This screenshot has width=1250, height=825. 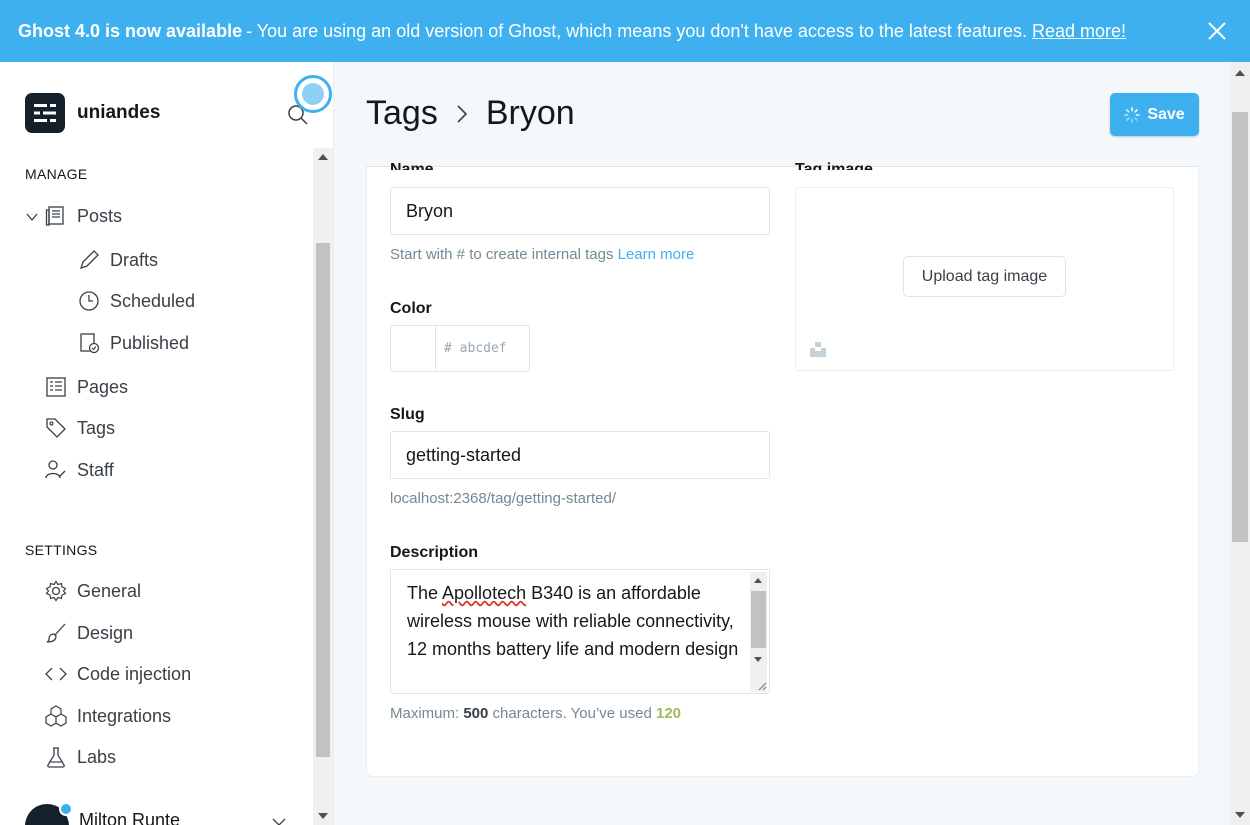 What do you see at coordinates (1132, 114) in the screenshot?
I see `spinner-icon` at bounding box center [1132, 114].